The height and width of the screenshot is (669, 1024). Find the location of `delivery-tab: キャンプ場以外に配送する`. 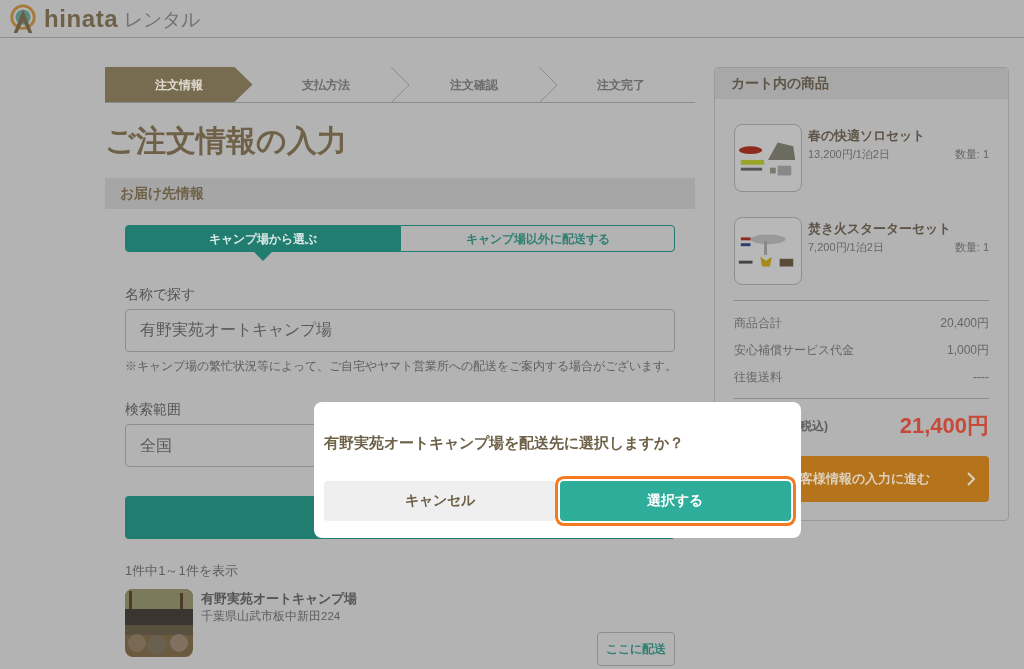

delivery-tab: キャンプ場以外に配送する is located at coordinates (537, 238).